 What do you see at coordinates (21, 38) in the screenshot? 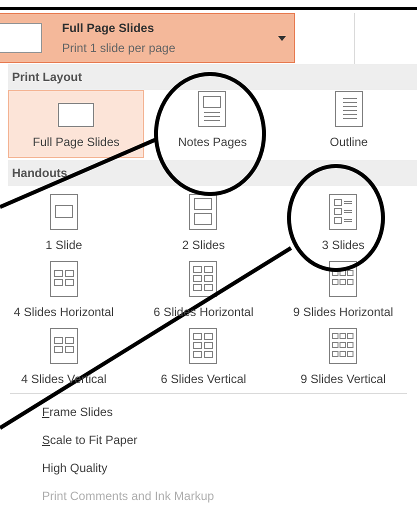
I see `slide-thumbnail-icon` at bounding box center [21, 38].